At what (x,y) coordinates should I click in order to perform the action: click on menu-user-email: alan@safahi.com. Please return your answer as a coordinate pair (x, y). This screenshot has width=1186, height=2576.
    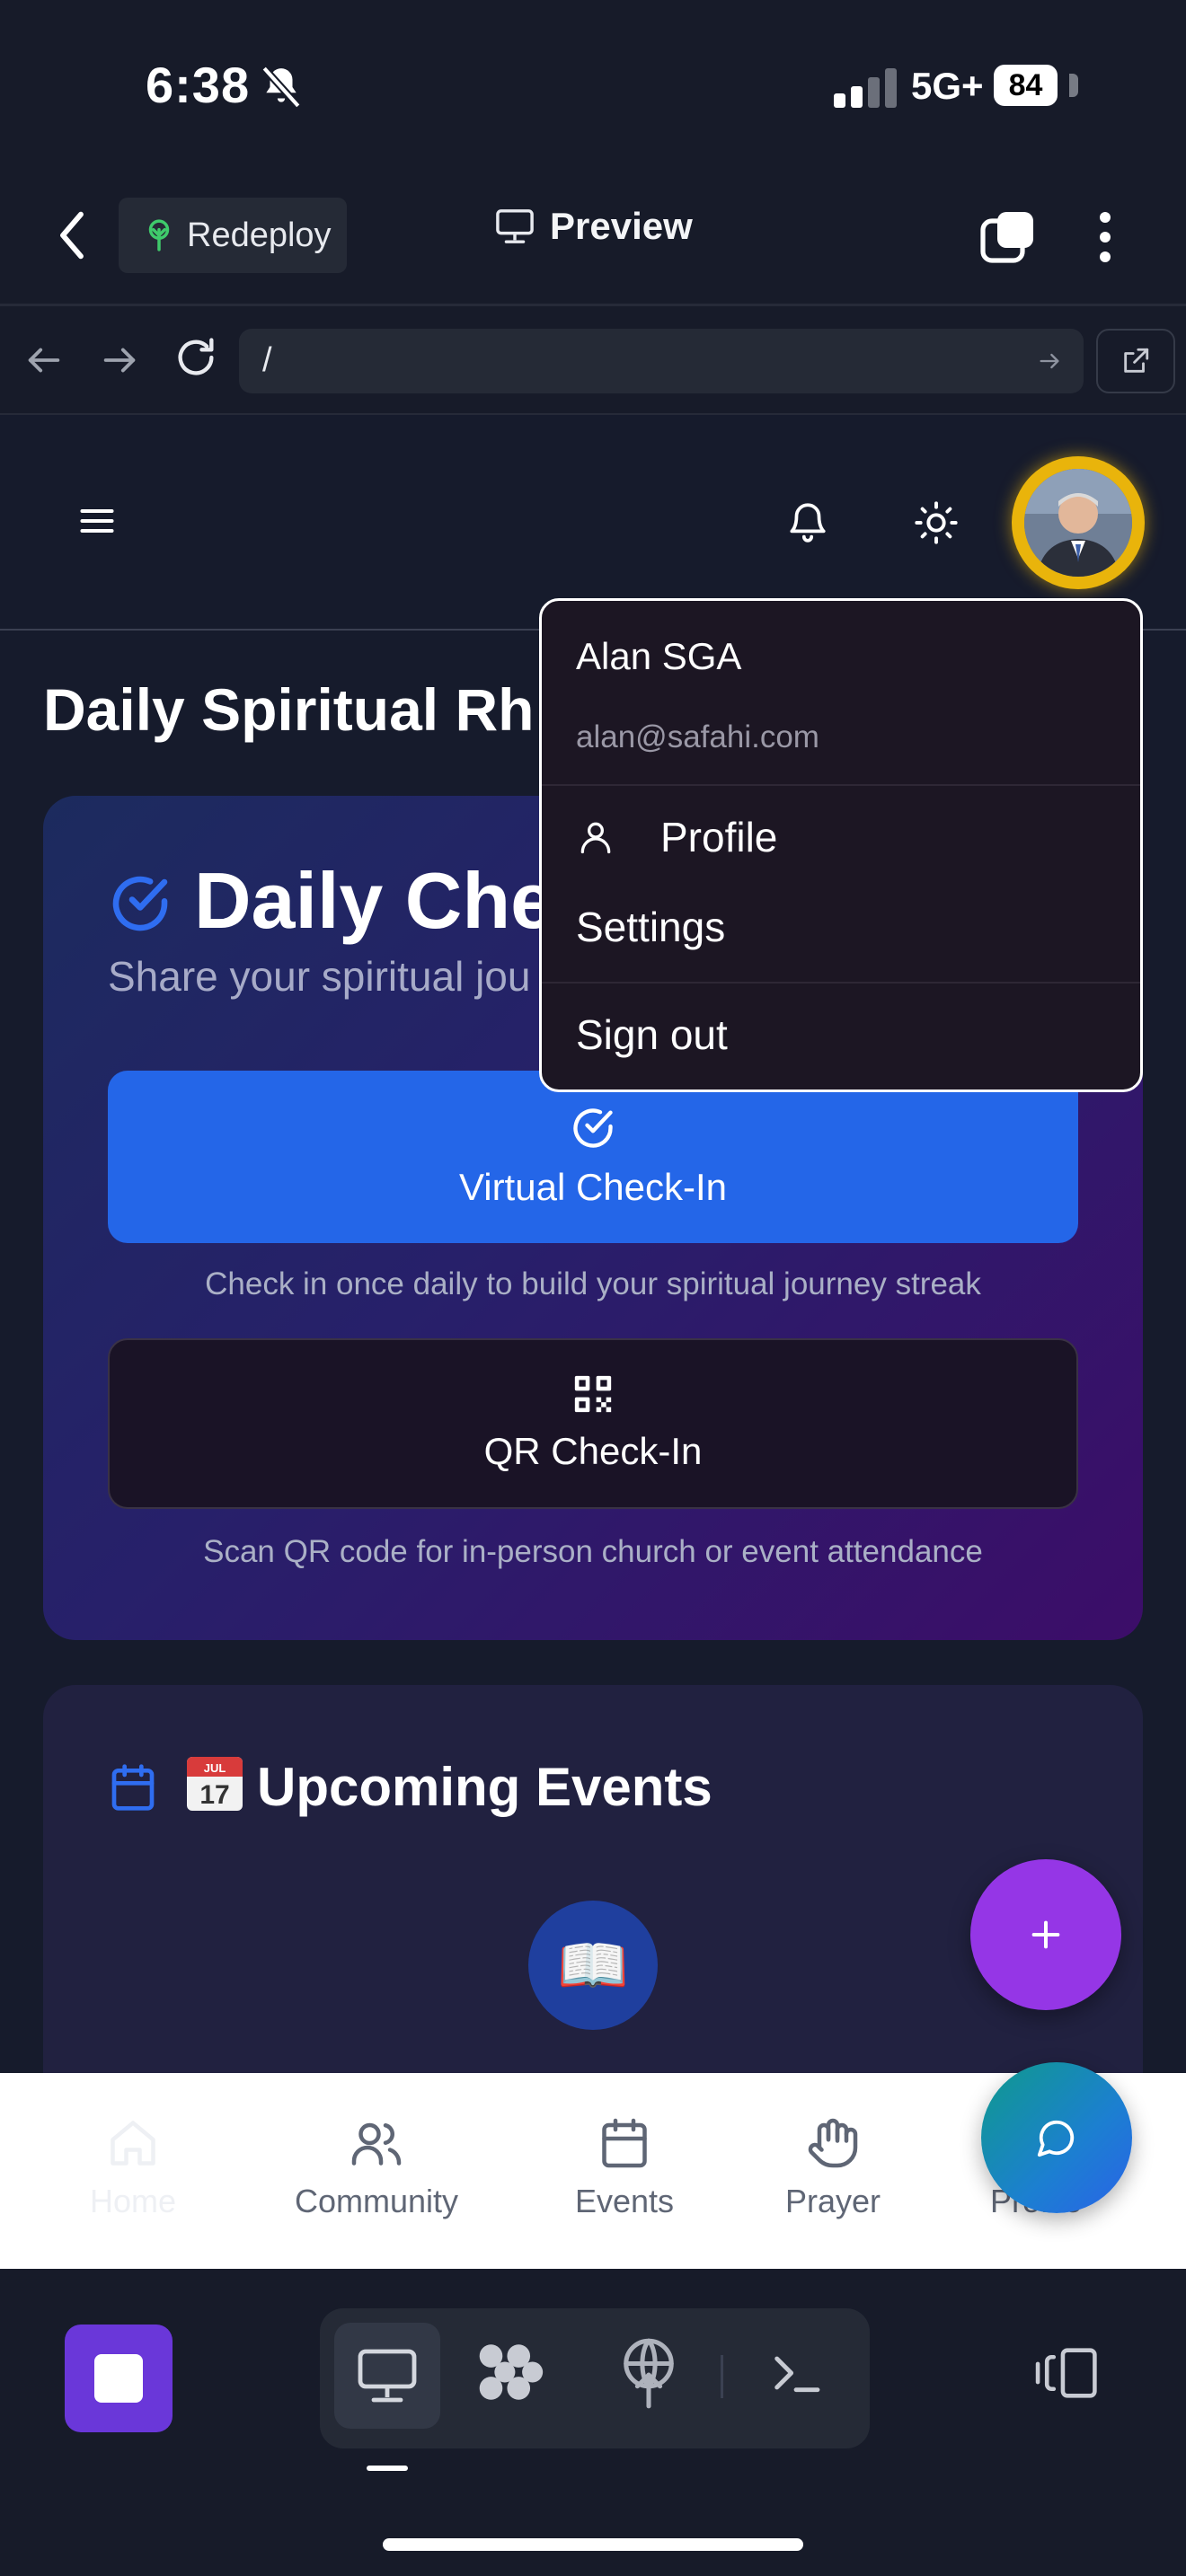
    Looking at the image, I should click on (697, 736).